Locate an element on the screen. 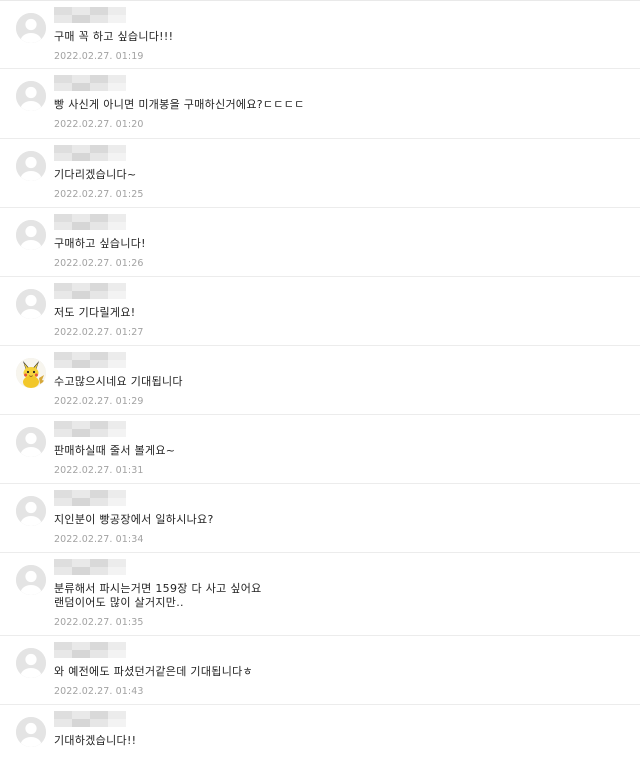 The width and height of the screenshot is (640, 765). comment-item: 구매하고 싶습니다! 2022.02.27. 01:26 is located at coordinates (320, 242).